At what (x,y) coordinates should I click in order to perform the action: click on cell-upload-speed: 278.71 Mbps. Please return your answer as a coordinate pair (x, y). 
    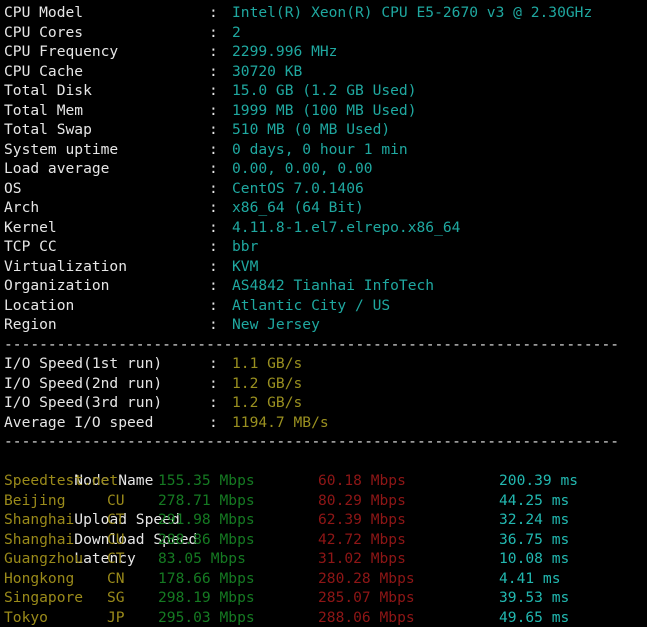
    Looking at the image, I should click on (238, 501).